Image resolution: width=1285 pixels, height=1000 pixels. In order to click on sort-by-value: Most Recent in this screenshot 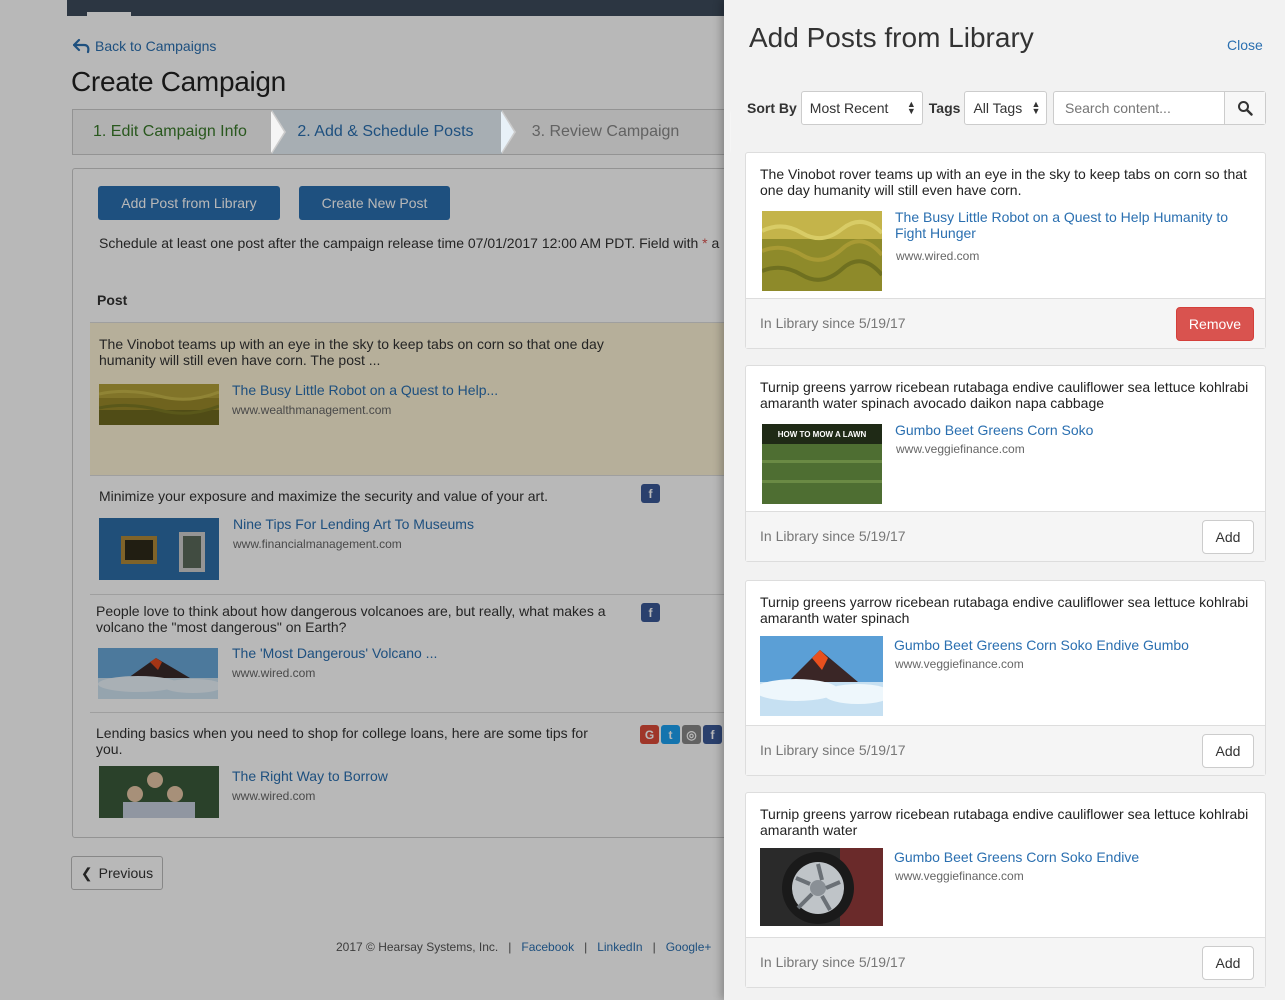, I will do `click(849, 108)`.